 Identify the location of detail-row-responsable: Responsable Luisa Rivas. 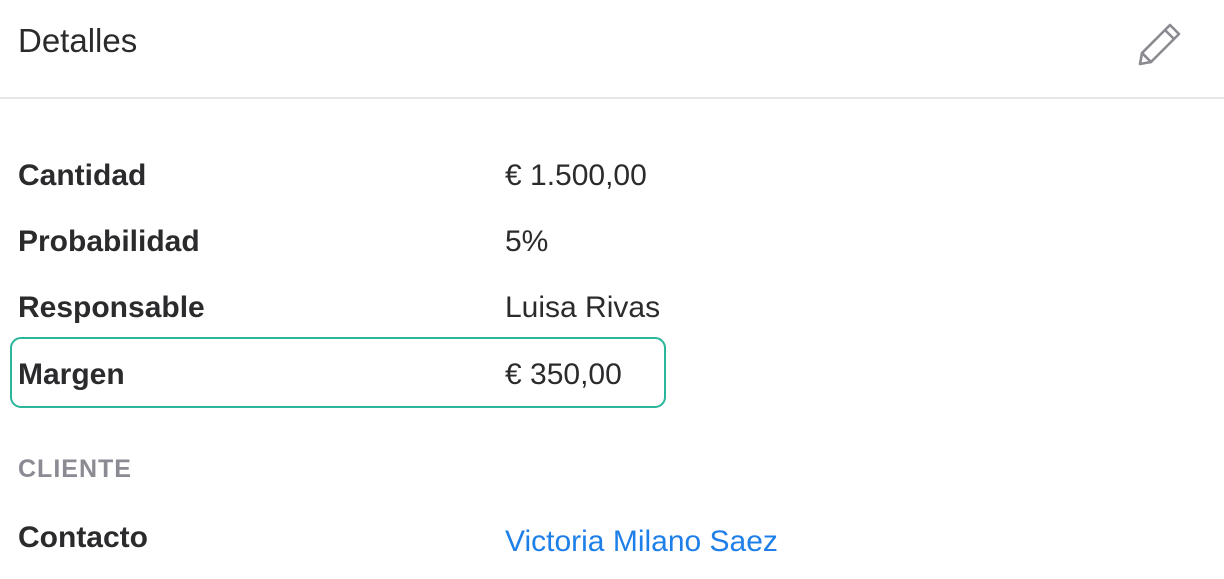
(468, 308).